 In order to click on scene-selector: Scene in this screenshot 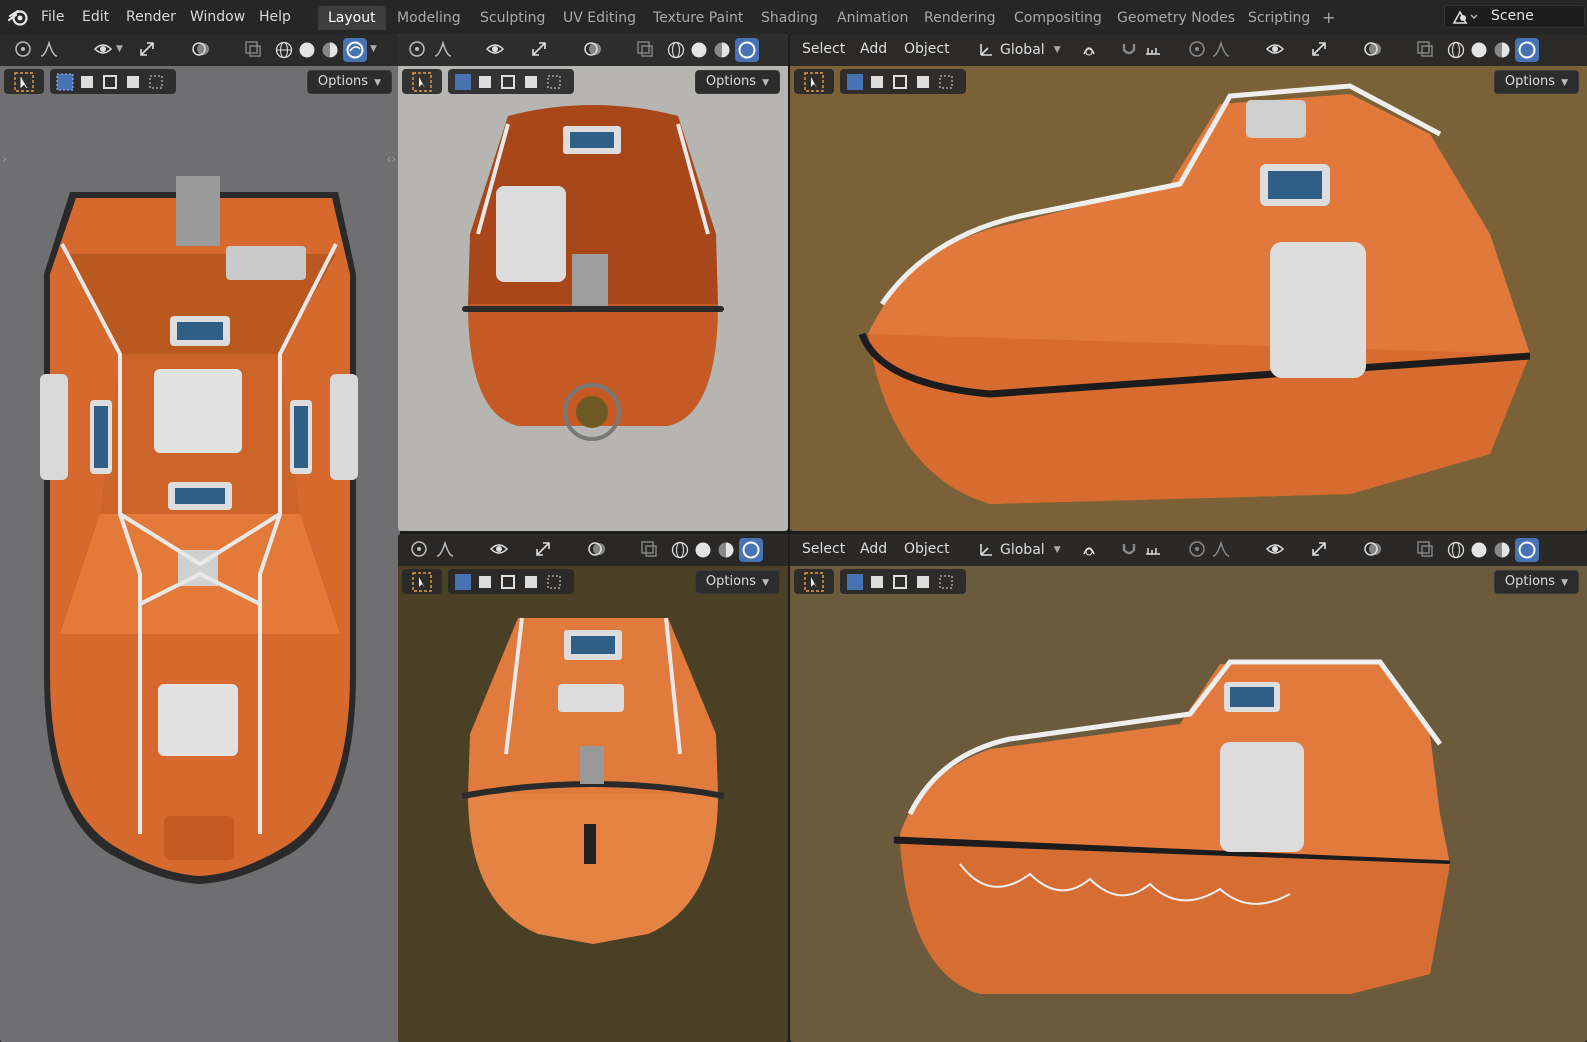, I will do `click(1514, 16)`.